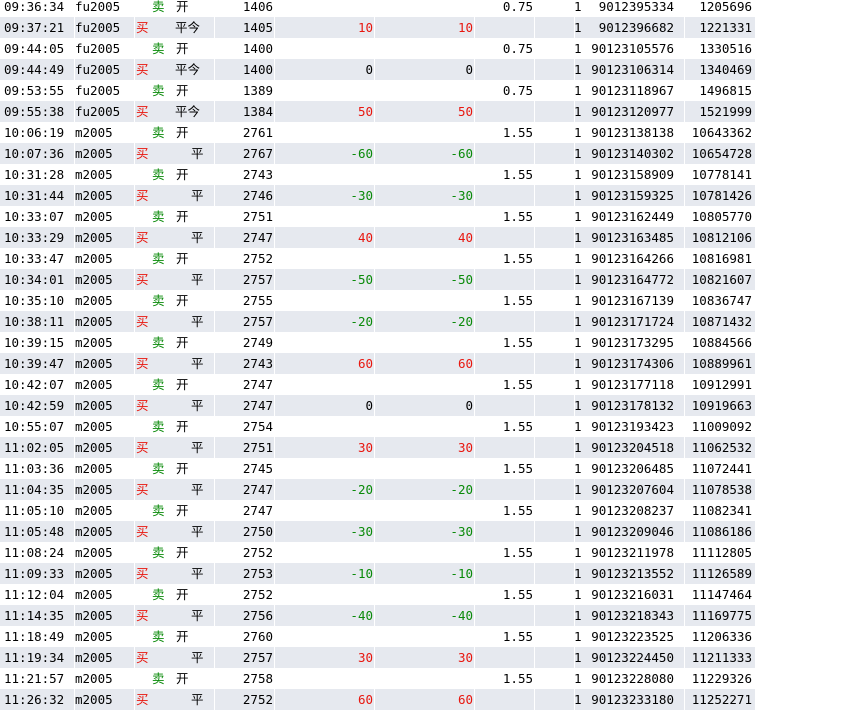 The width and height of the screenshot is (865, 713). What do you see at coordinates (257, 405) in the screenshot?
I see `trade-price: 2747` at bounding box center [257, 405].